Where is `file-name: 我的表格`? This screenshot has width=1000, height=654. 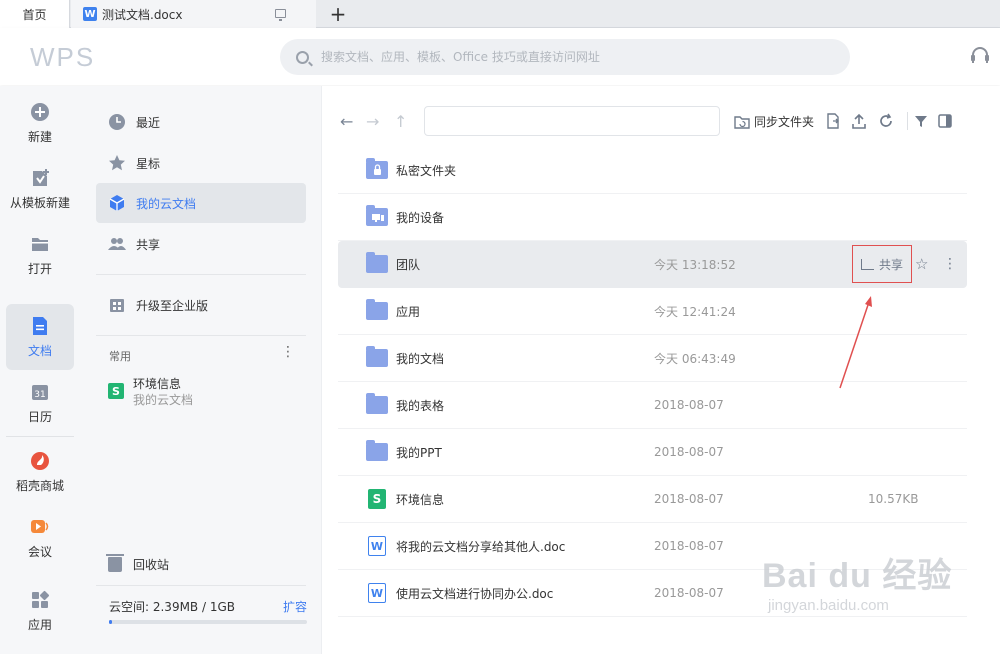 file-name: 我的表格 is located at coordinates (420, 405).